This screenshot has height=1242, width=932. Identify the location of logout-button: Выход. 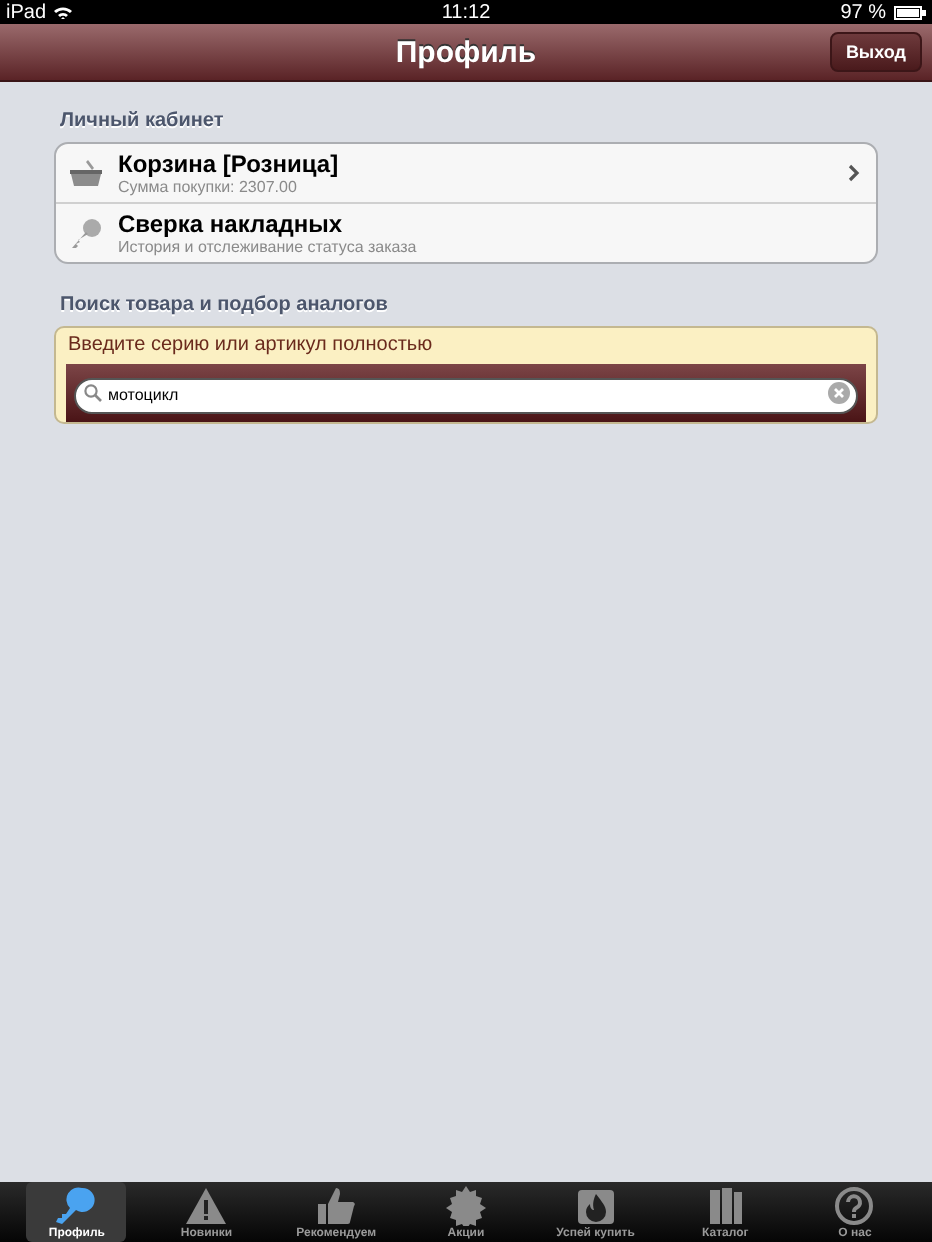
(875, 52).